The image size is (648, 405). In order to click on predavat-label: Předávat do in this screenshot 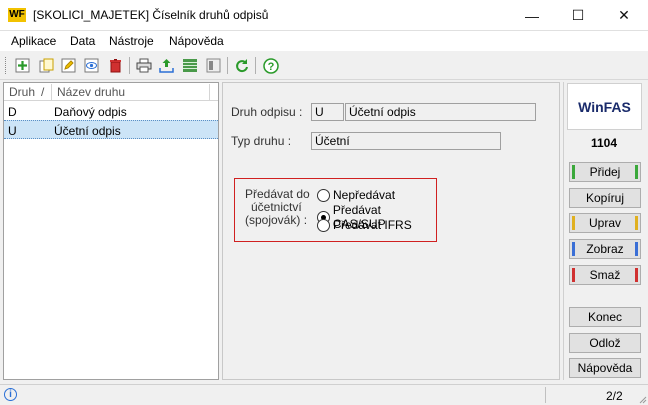, I will do `click(277, 194)`.